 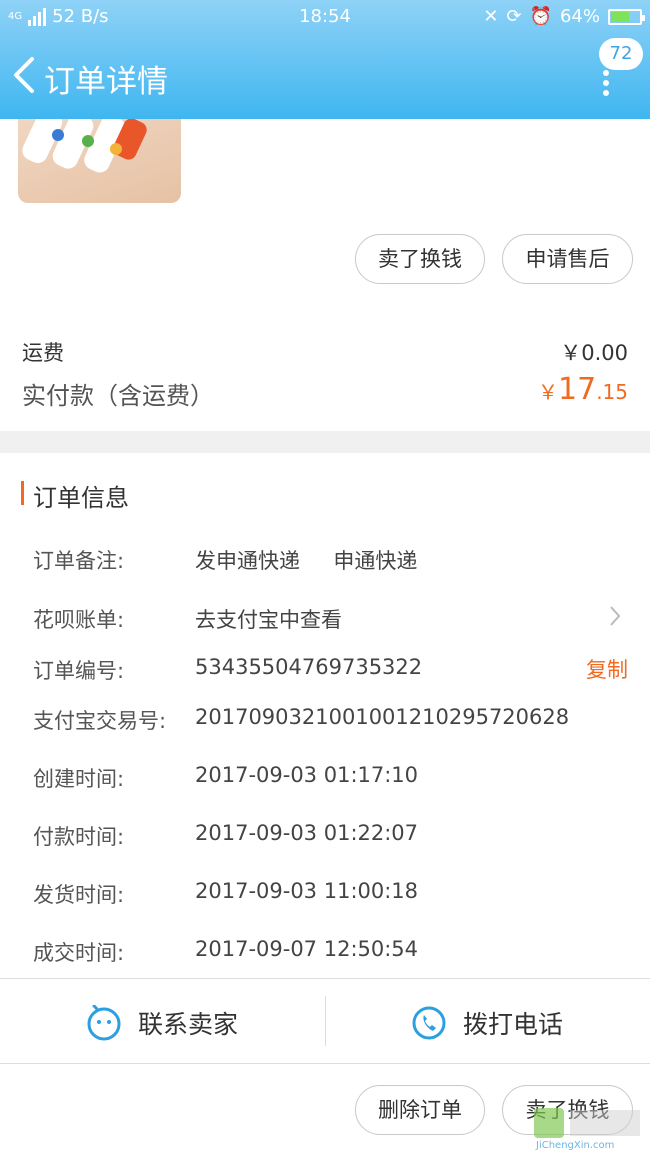 I want to click on shipped-time-value: 2017-09-03 11:00:18, so click(x=307, y=891).